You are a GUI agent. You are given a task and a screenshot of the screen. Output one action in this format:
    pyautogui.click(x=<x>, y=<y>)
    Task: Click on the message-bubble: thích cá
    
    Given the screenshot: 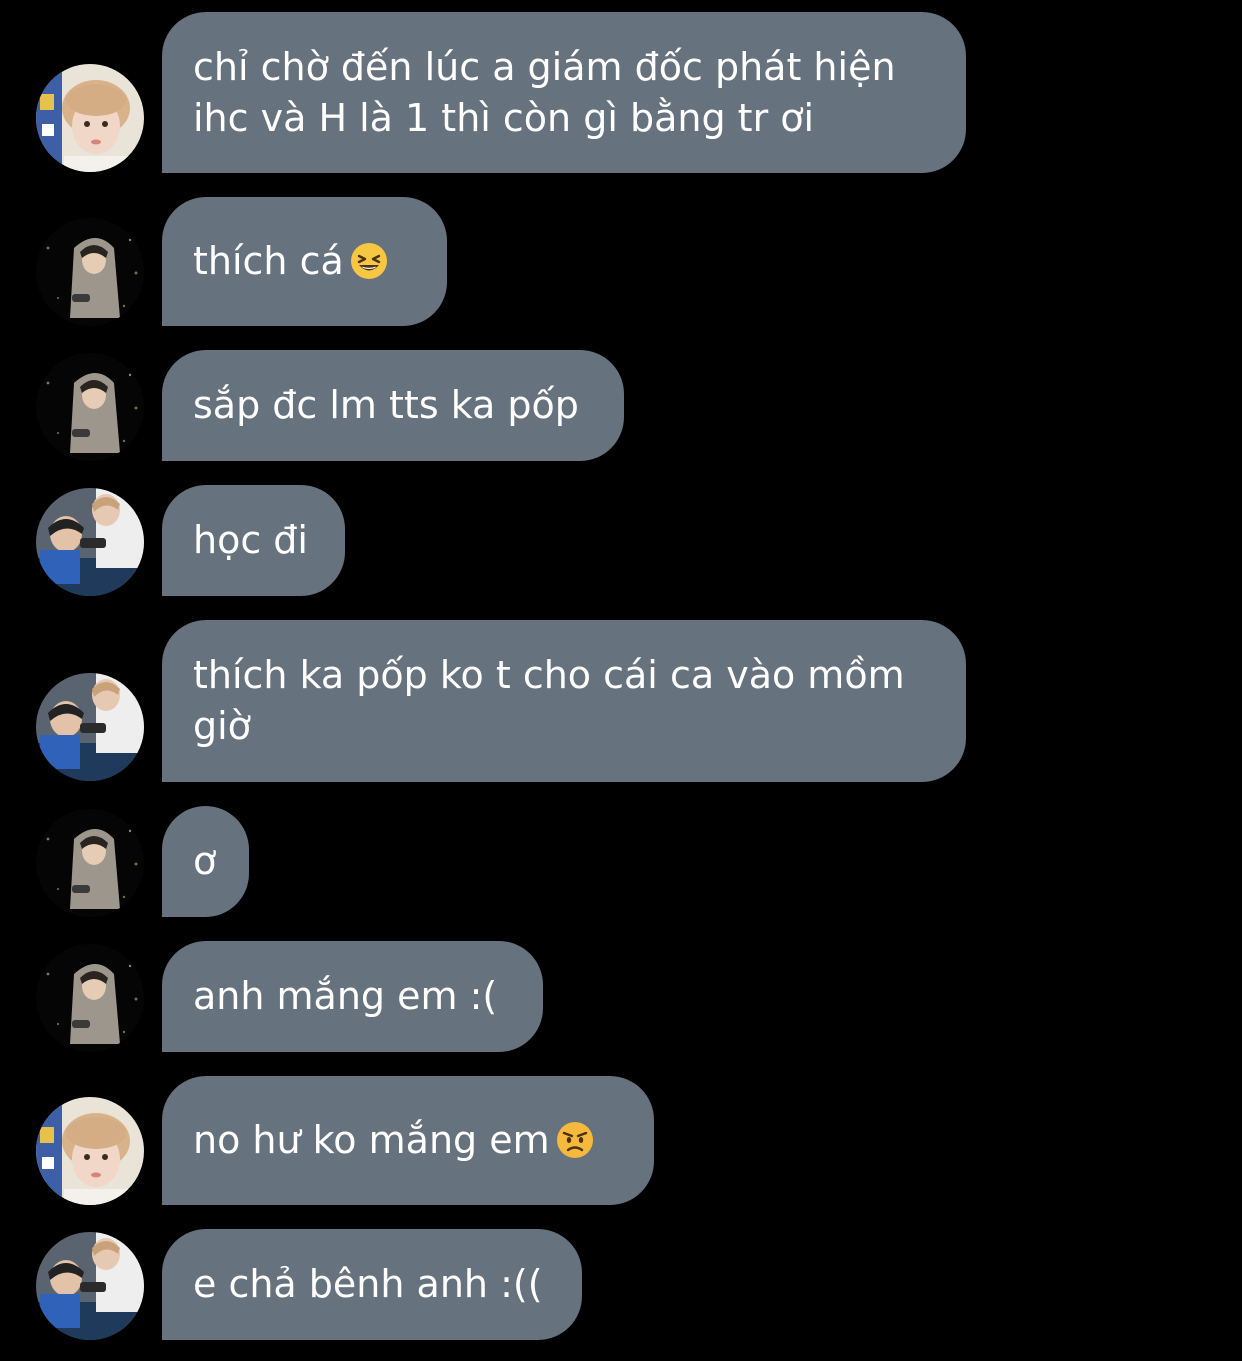 What is the action you would take?
    pyautogui.click(x=304, y=261)
    